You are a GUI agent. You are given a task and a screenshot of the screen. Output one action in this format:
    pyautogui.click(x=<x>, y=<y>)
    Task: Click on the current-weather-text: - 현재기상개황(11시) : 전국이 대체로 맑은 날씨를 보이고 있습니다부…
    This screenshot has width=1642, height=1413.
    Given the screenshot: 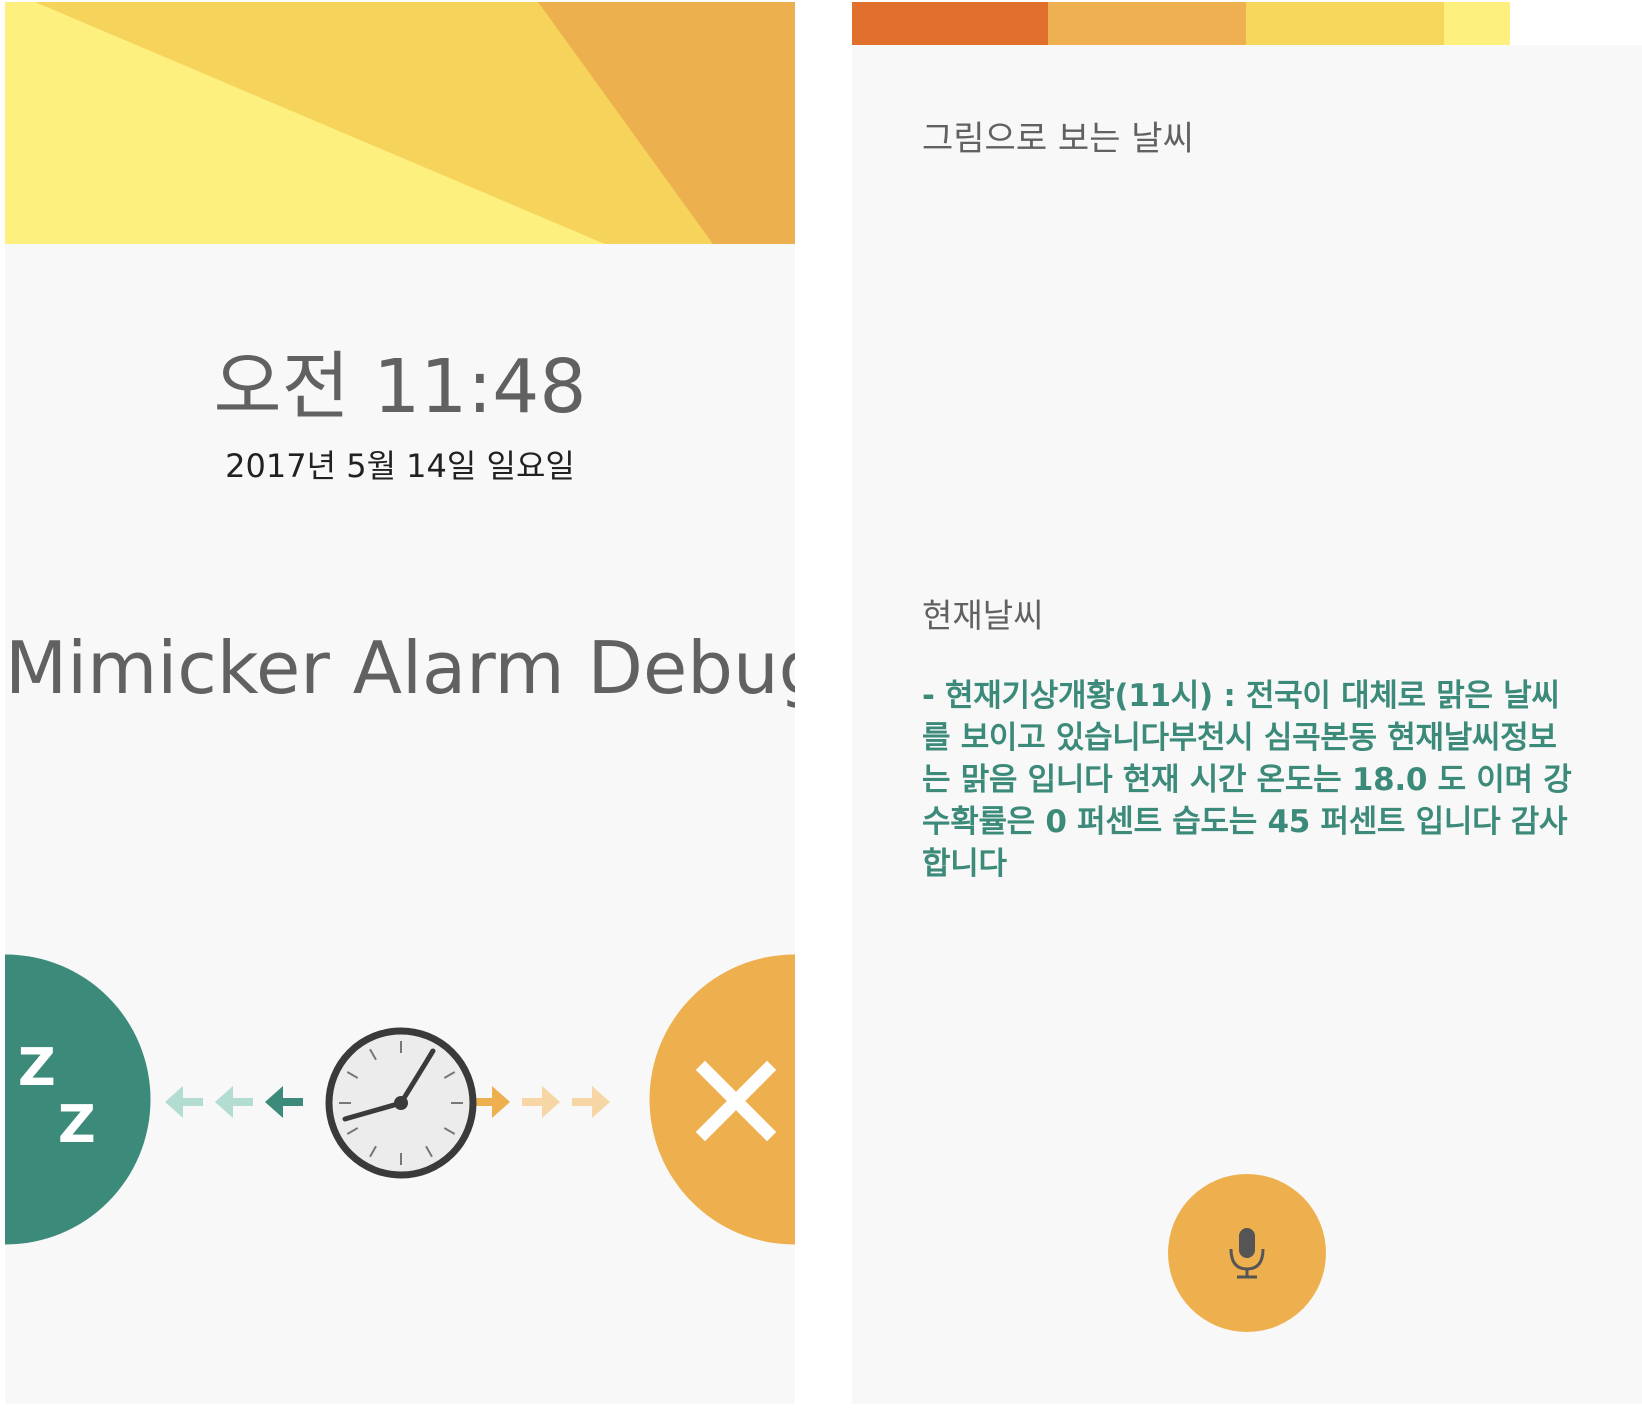 What is the action you would take?
    pyautogui.click(x=1247, y=780)
    